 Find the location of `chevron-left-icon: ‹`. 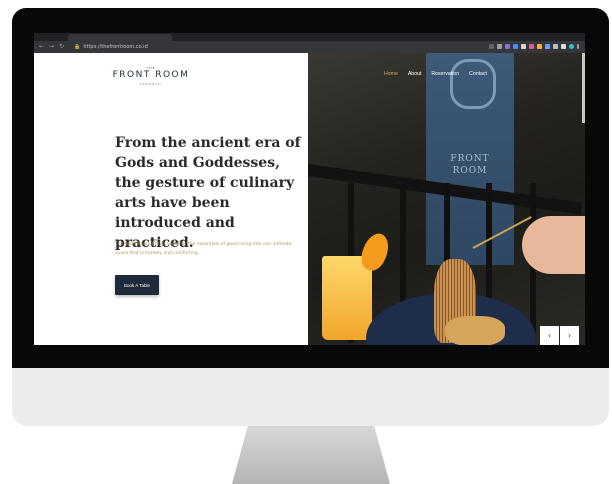

chevron-left-icon: ‹ is located at coordinates (549, 335).